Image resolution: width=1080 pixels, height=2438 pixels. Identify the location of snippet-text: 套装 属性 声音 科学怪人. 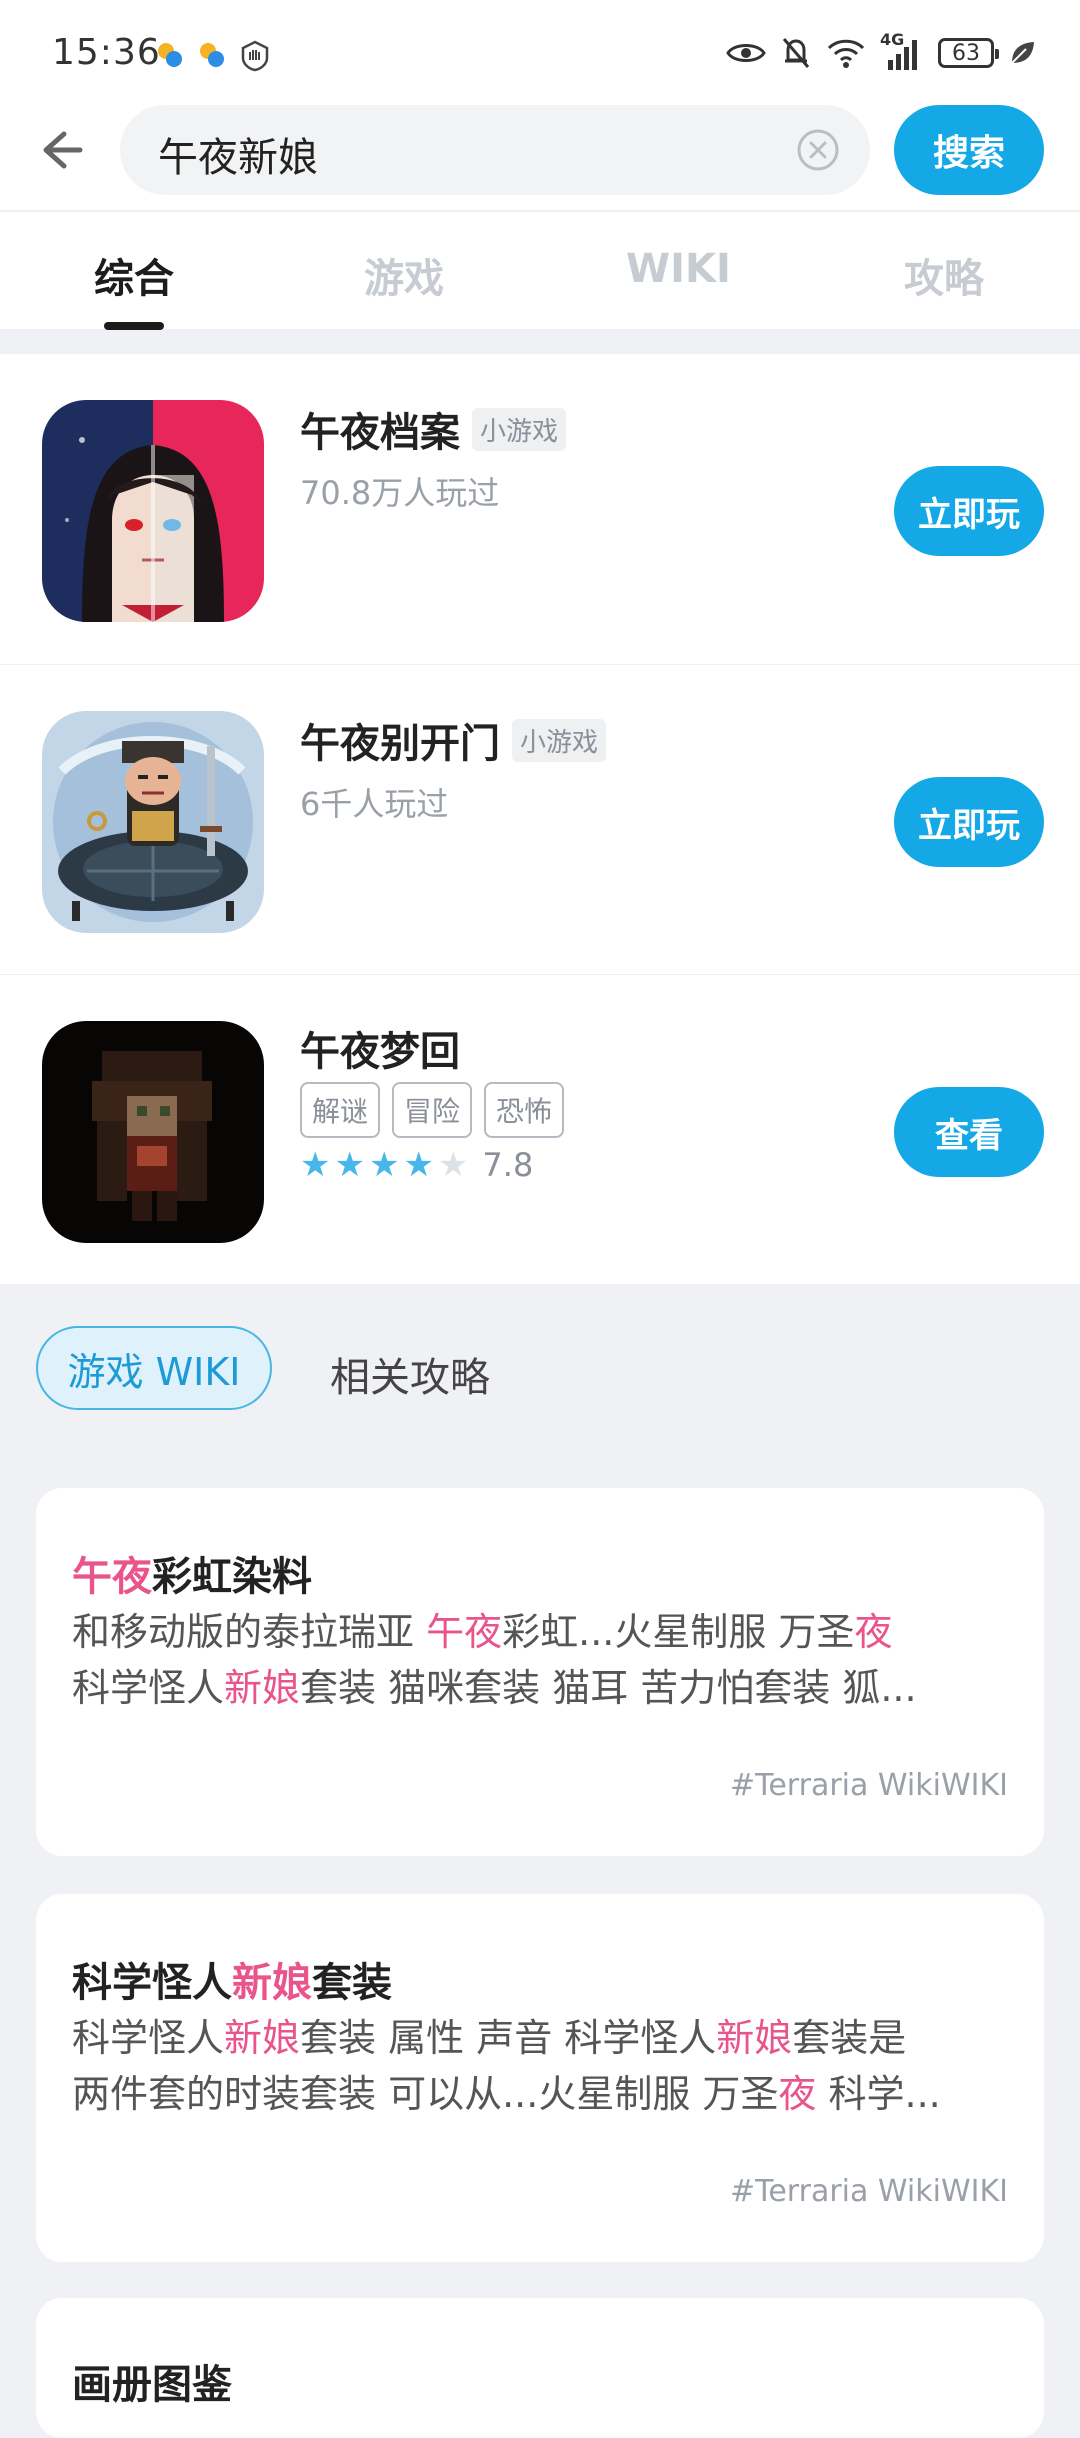
(508, 2038).